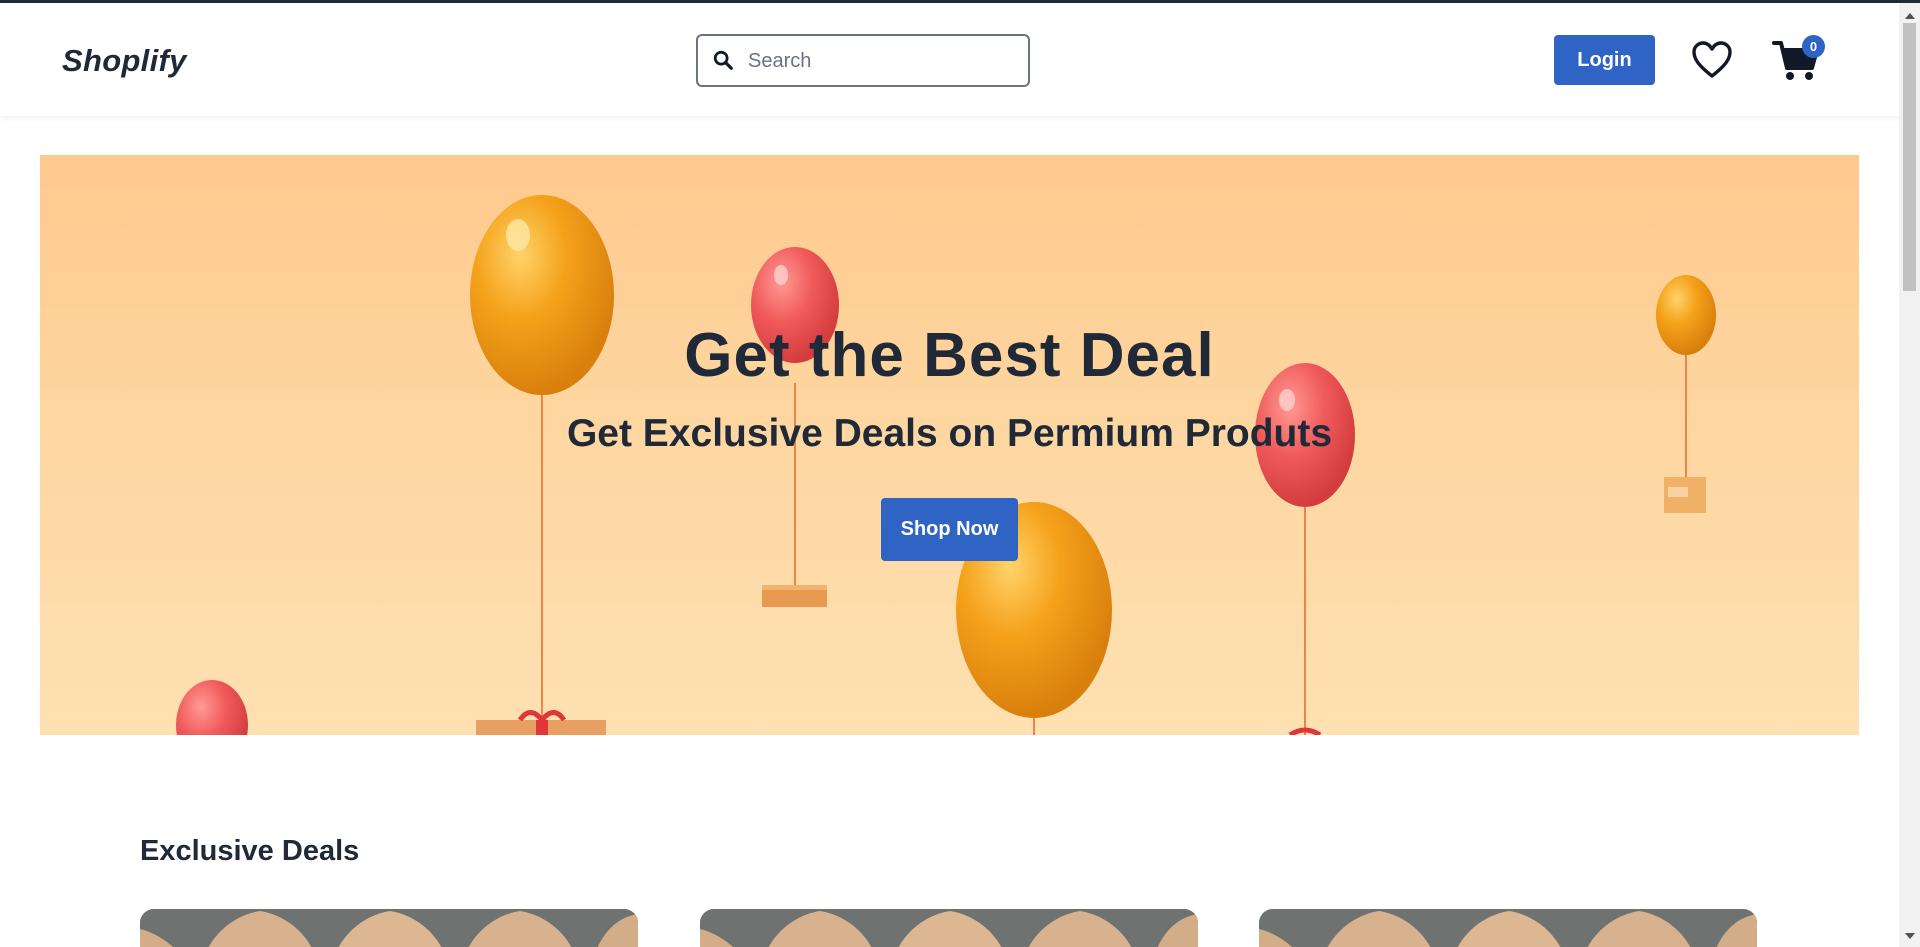  What do you see at coordinates (723, 60) in the screenshot?
I see `search-icon` at bounding box center [723, 60].